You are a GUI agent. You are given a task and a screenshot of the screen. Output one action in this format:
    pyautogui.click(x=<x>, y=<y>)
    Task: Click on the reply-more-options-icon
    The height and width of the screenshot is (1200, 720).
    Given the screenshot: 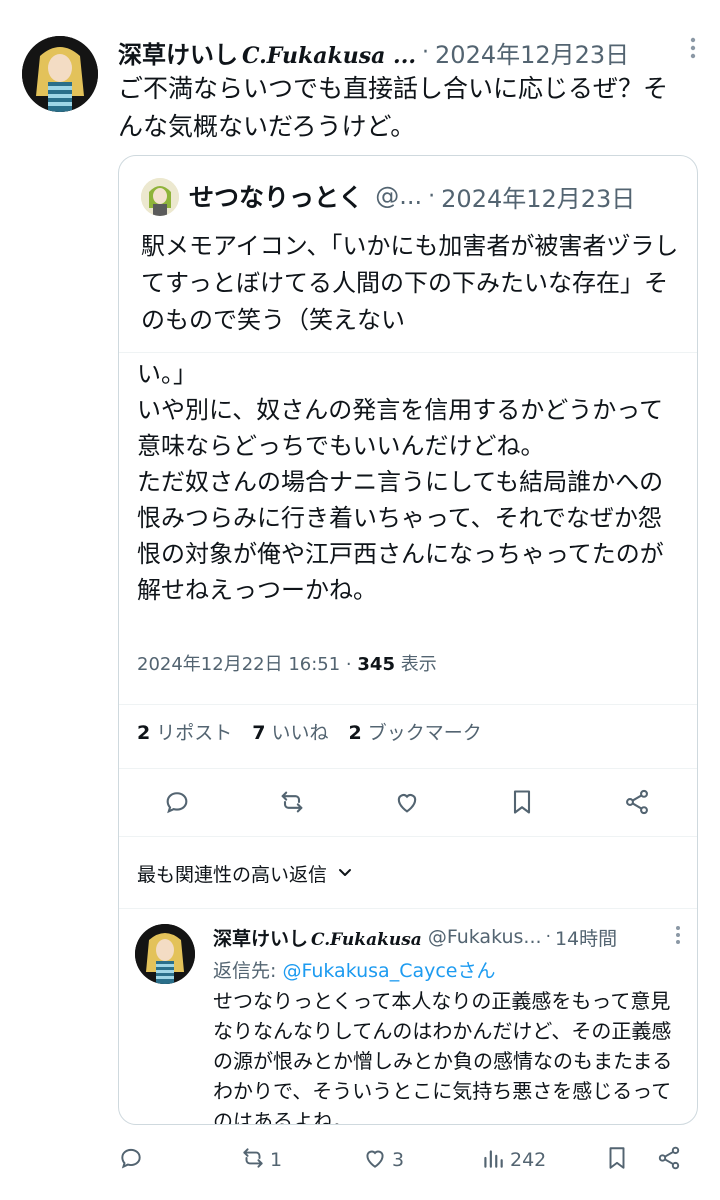 What is the action you would take?
    pyautogui.click(x=678, y=937)
    